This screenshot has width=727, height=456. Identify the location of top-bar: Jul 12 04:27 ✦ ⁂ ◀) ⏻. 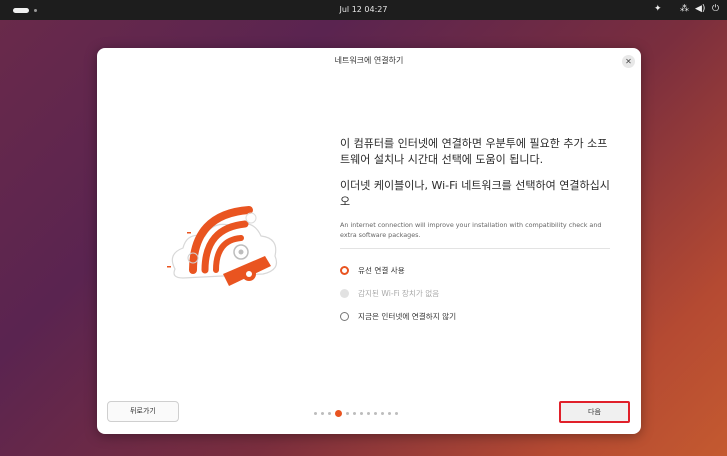
(363, 10).